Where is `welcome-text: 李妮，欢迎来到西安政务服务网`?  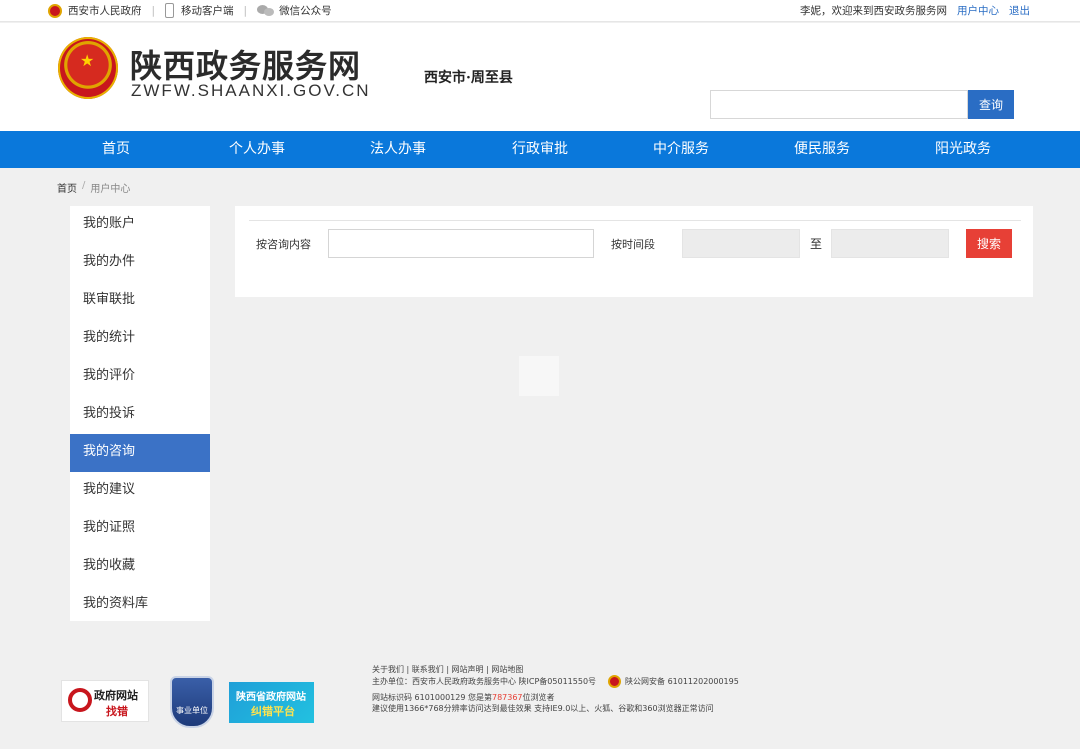 welcome-text: 李妮，欢迎来到西安政务服务网 is located at coordinates (873, 11).